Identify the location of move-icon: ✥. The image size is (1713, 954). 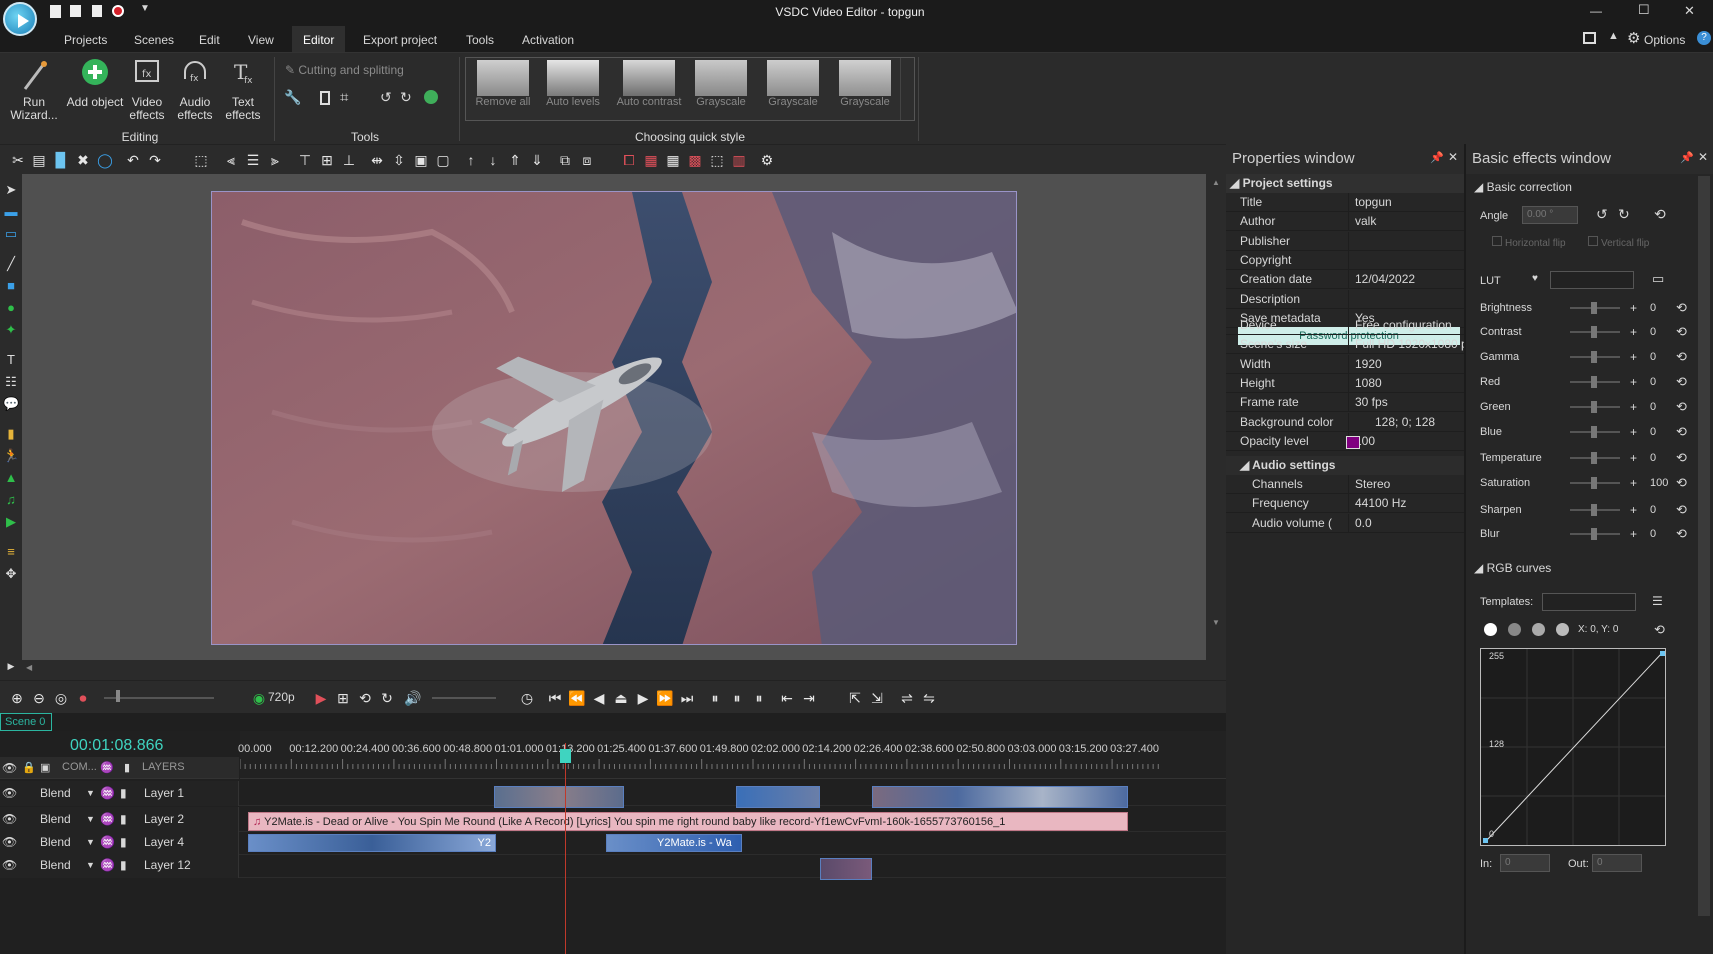
(11, 574).